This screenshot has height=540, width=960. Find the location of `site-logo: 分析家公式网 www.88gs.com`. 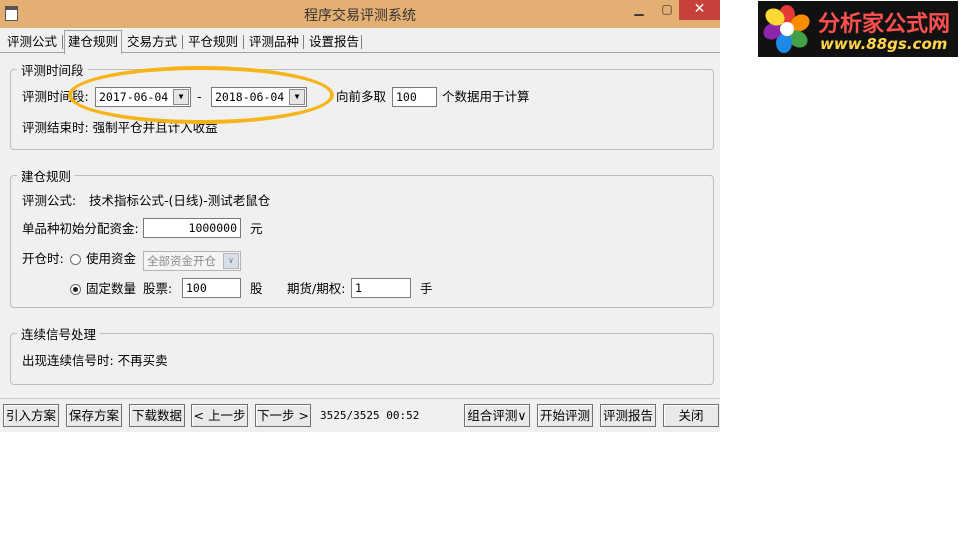

site-logo: 分析家公式网 www.88gs.com is located at coordinates (858, 29).